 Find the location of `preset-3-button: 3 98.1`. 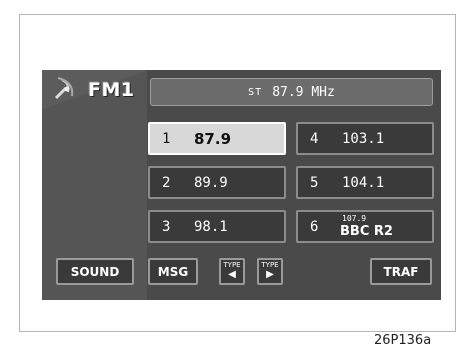

preset-3-button: 3 98.1 is located at coordinates (217, 226).